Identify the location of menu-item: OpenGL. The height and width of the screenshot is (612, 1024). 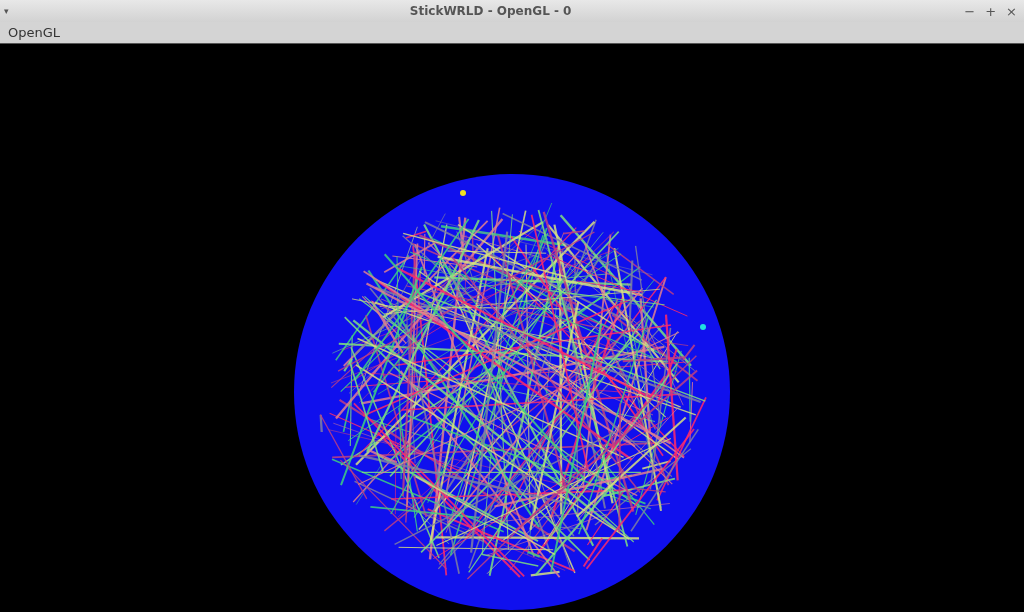
(34, 32).